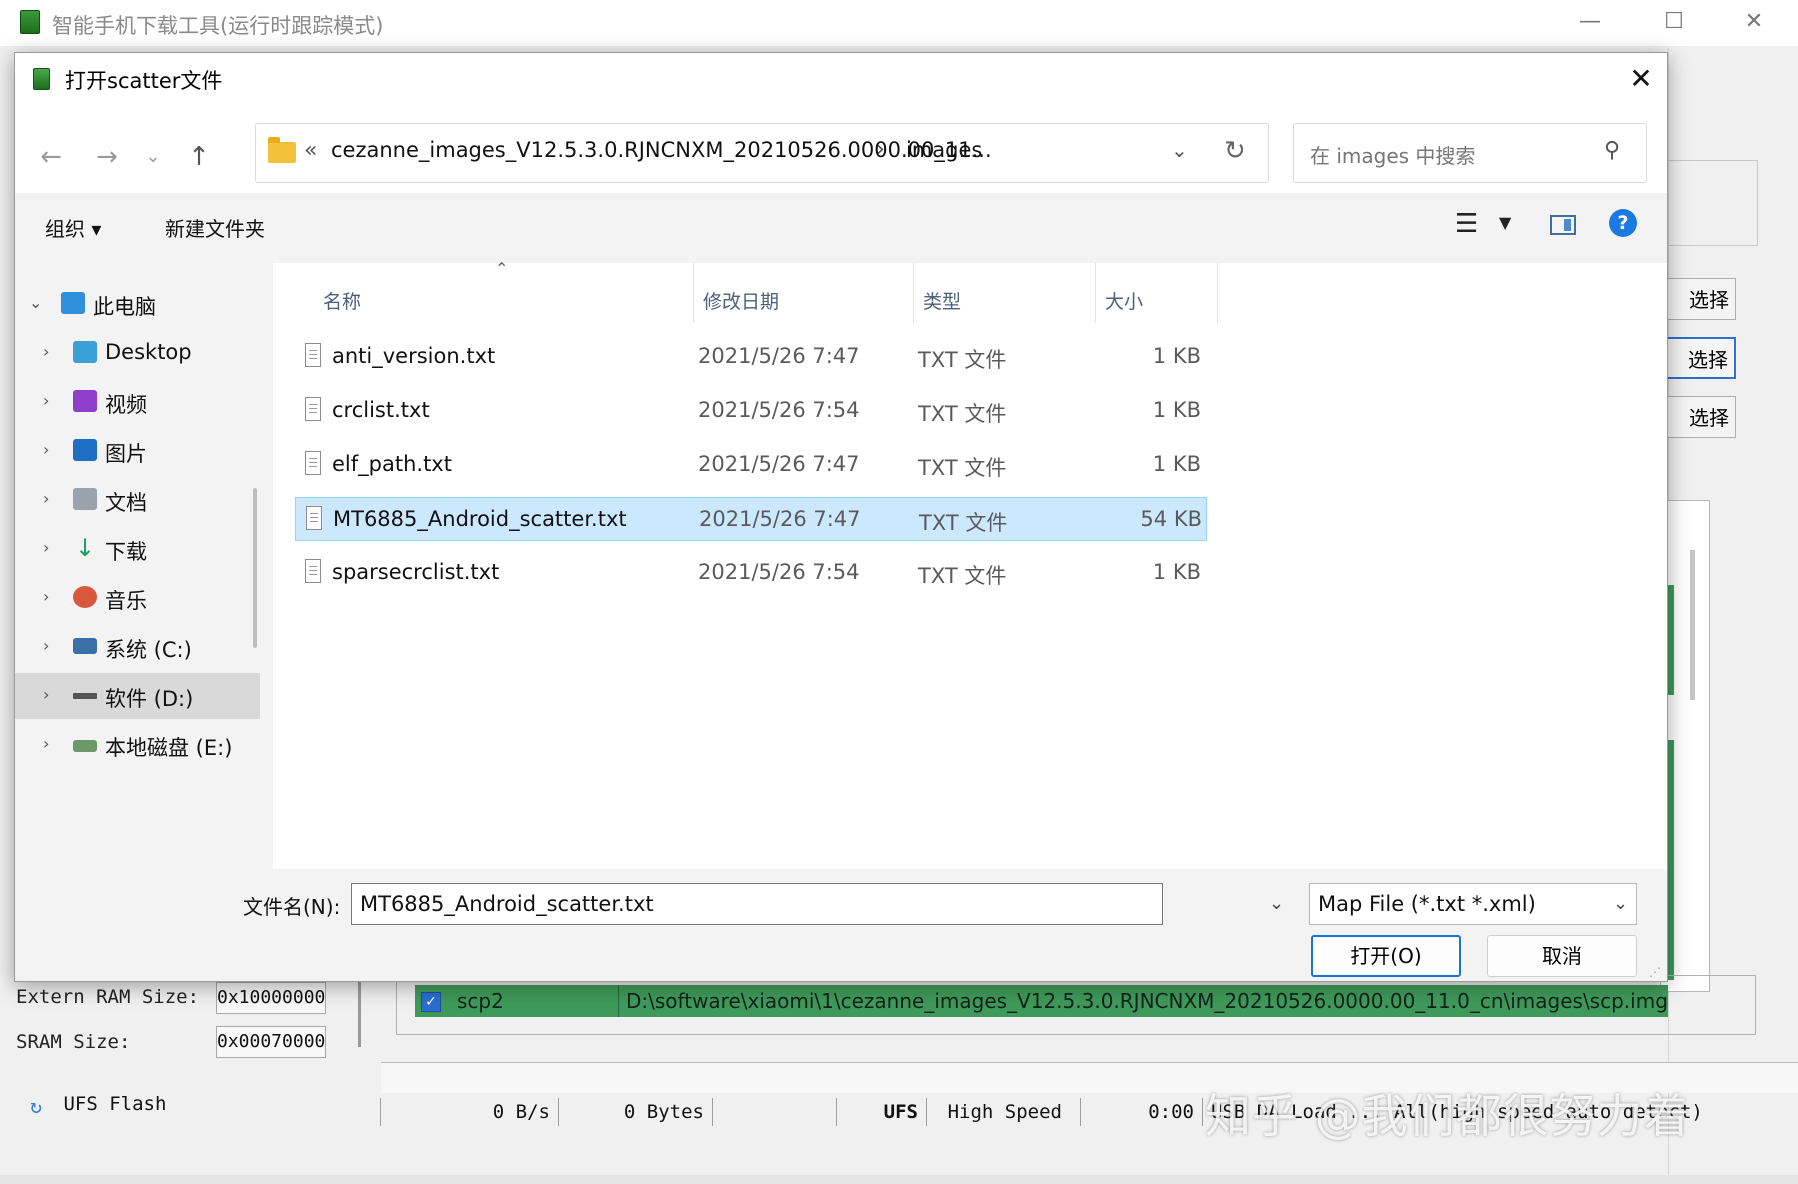 Image resolution: width=1798 pixels, height=1184 pixels. Describe the element at coordinates (85, 696) in the screenshot. I see `drive-icon` at that location.